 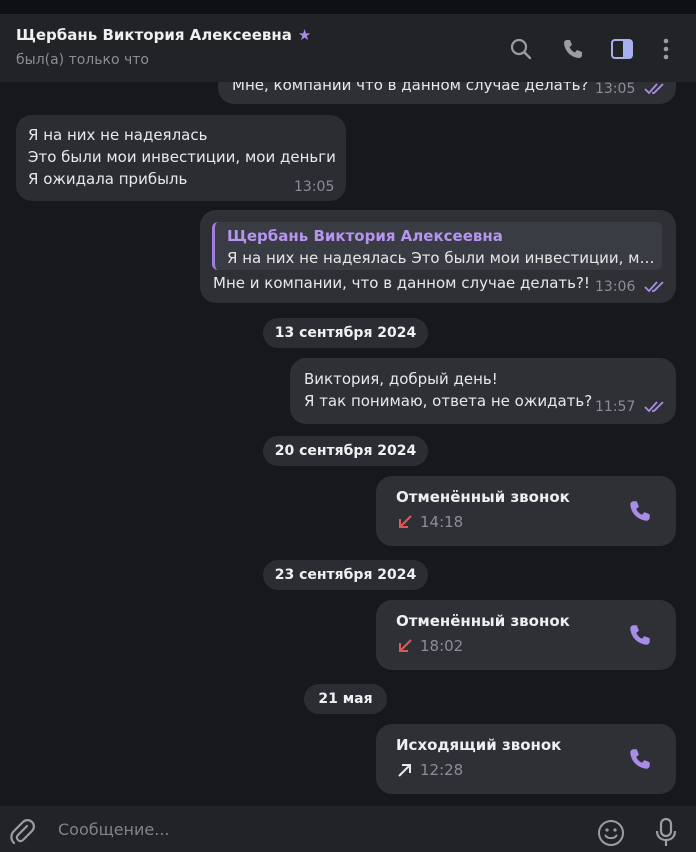 What do you see at coordinates (615, 407) in the screenshot?
I see `message-time: 11:57` at bounding box center [615, 407].